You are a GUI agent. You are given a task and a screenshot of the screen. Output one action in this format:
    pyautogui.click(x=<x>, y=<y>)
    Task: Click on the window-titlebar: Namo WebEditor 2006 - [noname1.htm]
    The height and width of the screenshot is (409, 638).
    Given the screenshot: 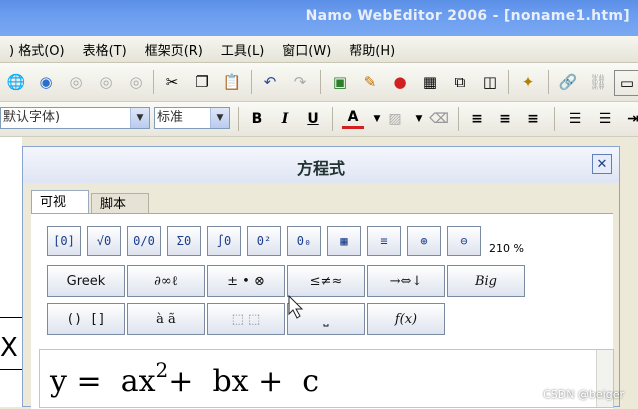 What is the action you would take?
    pyautogui.click(x=319, y=18)
    